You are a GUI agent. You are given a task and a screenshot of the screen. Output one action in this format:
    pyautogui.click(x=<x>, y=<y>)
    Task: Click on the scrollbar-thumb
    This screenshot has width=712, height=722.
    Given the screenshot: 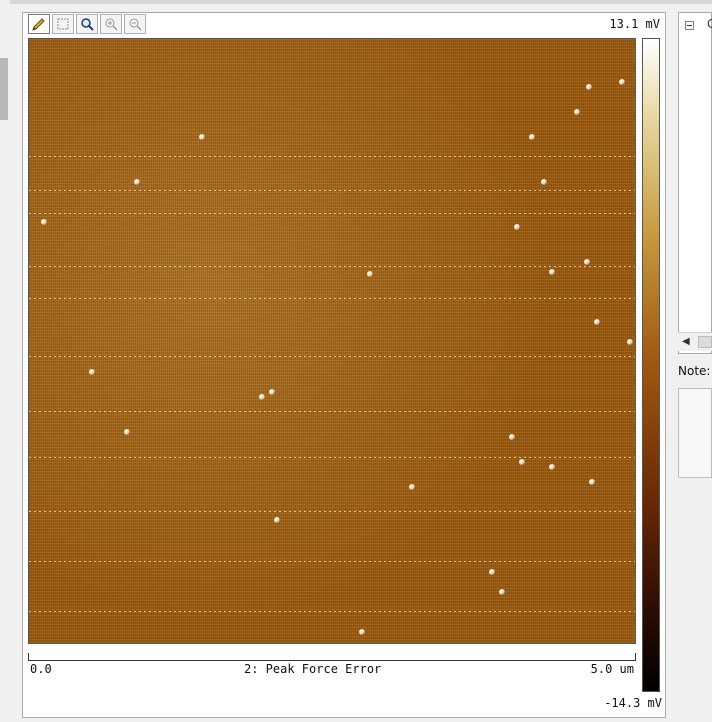 What is the action you would take?
    pyautogui.click(x=705, y=342)
    